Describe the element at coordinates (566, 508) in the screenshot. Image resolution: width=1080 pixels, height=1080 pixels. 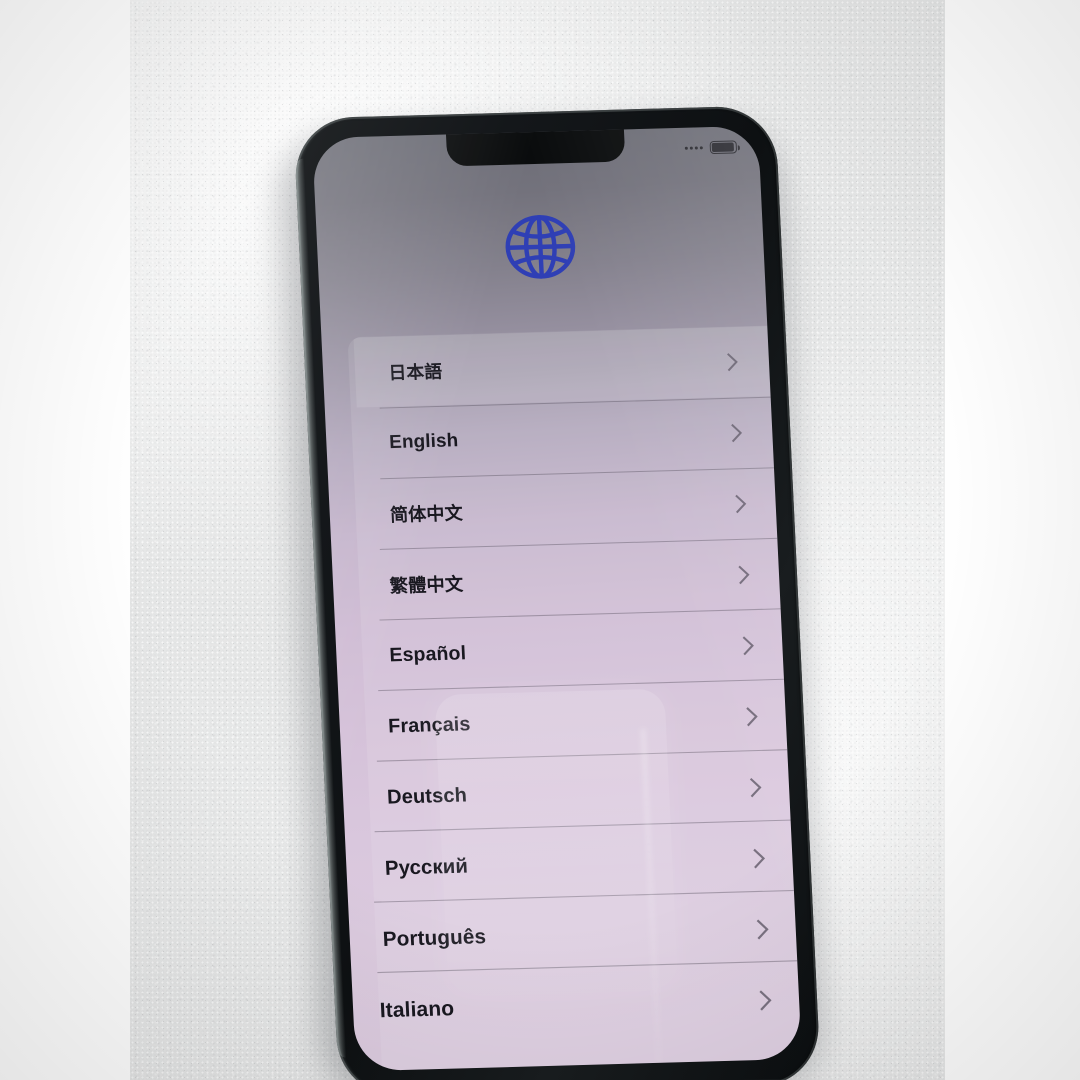
I see `list-item: 简体中文` at that location.